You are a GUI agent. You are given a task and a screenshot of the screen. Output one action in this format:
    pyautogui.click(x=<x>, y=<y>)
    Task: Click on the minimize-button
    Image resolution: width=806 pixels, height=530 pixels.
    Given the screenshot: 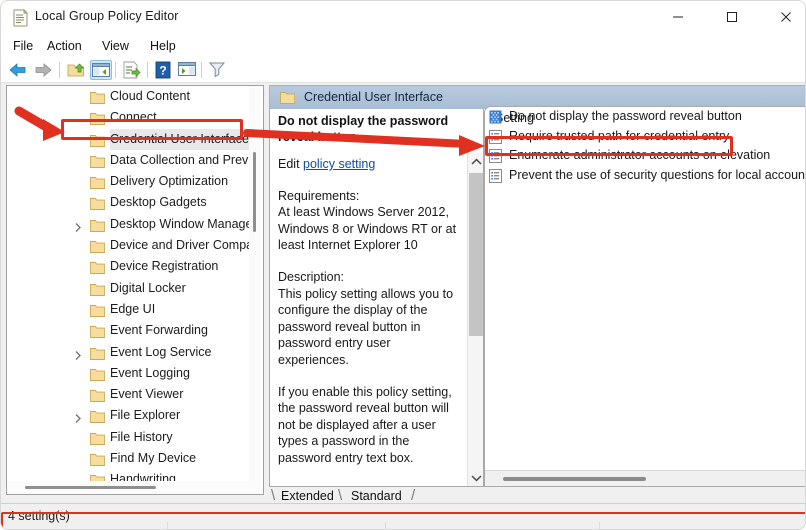 What is the action you would take?
    pyautogui.click(x=678, y=17)
    